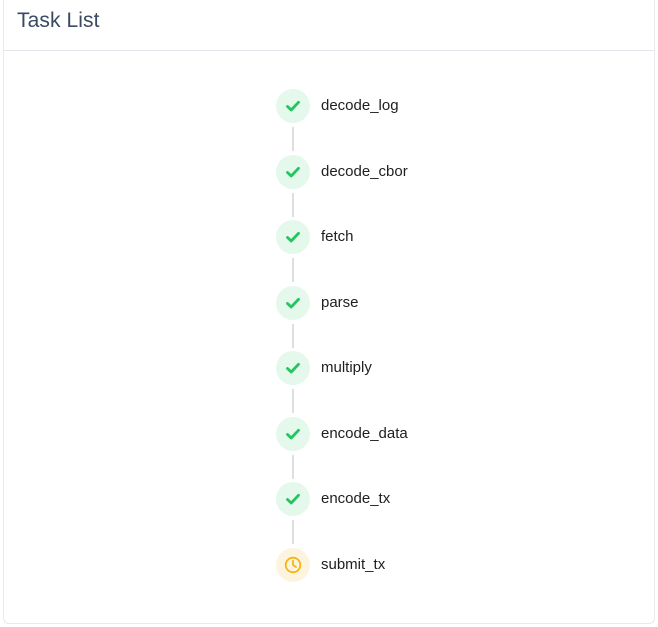  What do you see at coordinates (426, 434) in the screenshot?
I see `task-item: encode_data` at bounding box center [426, 434].